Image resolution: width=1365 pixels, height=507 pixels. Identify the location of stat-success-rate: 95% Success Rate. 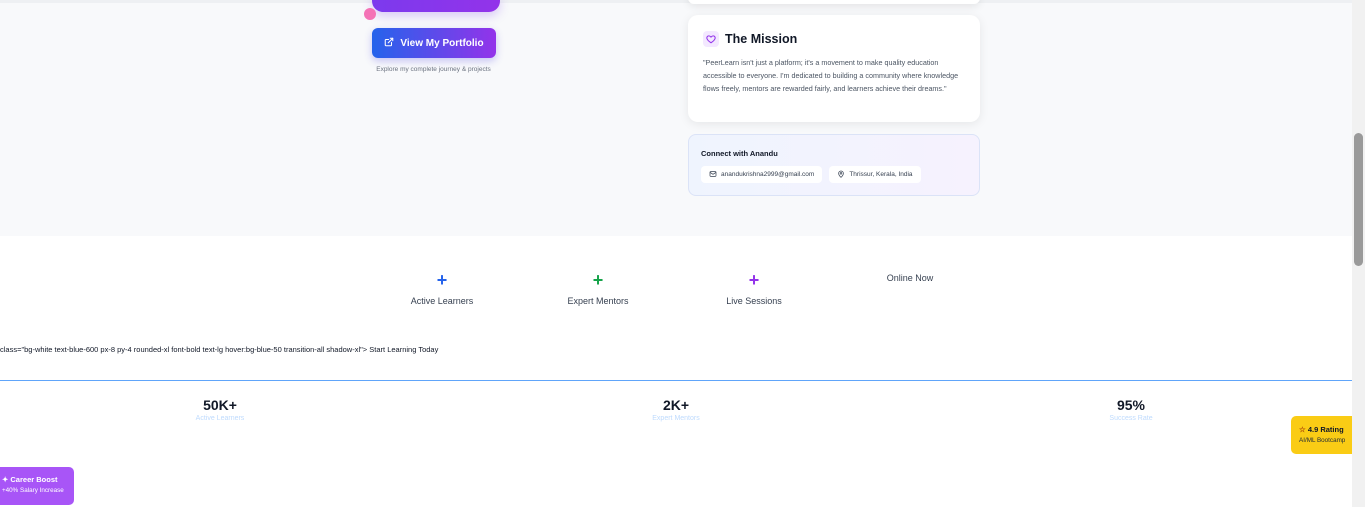
(1131, 409).